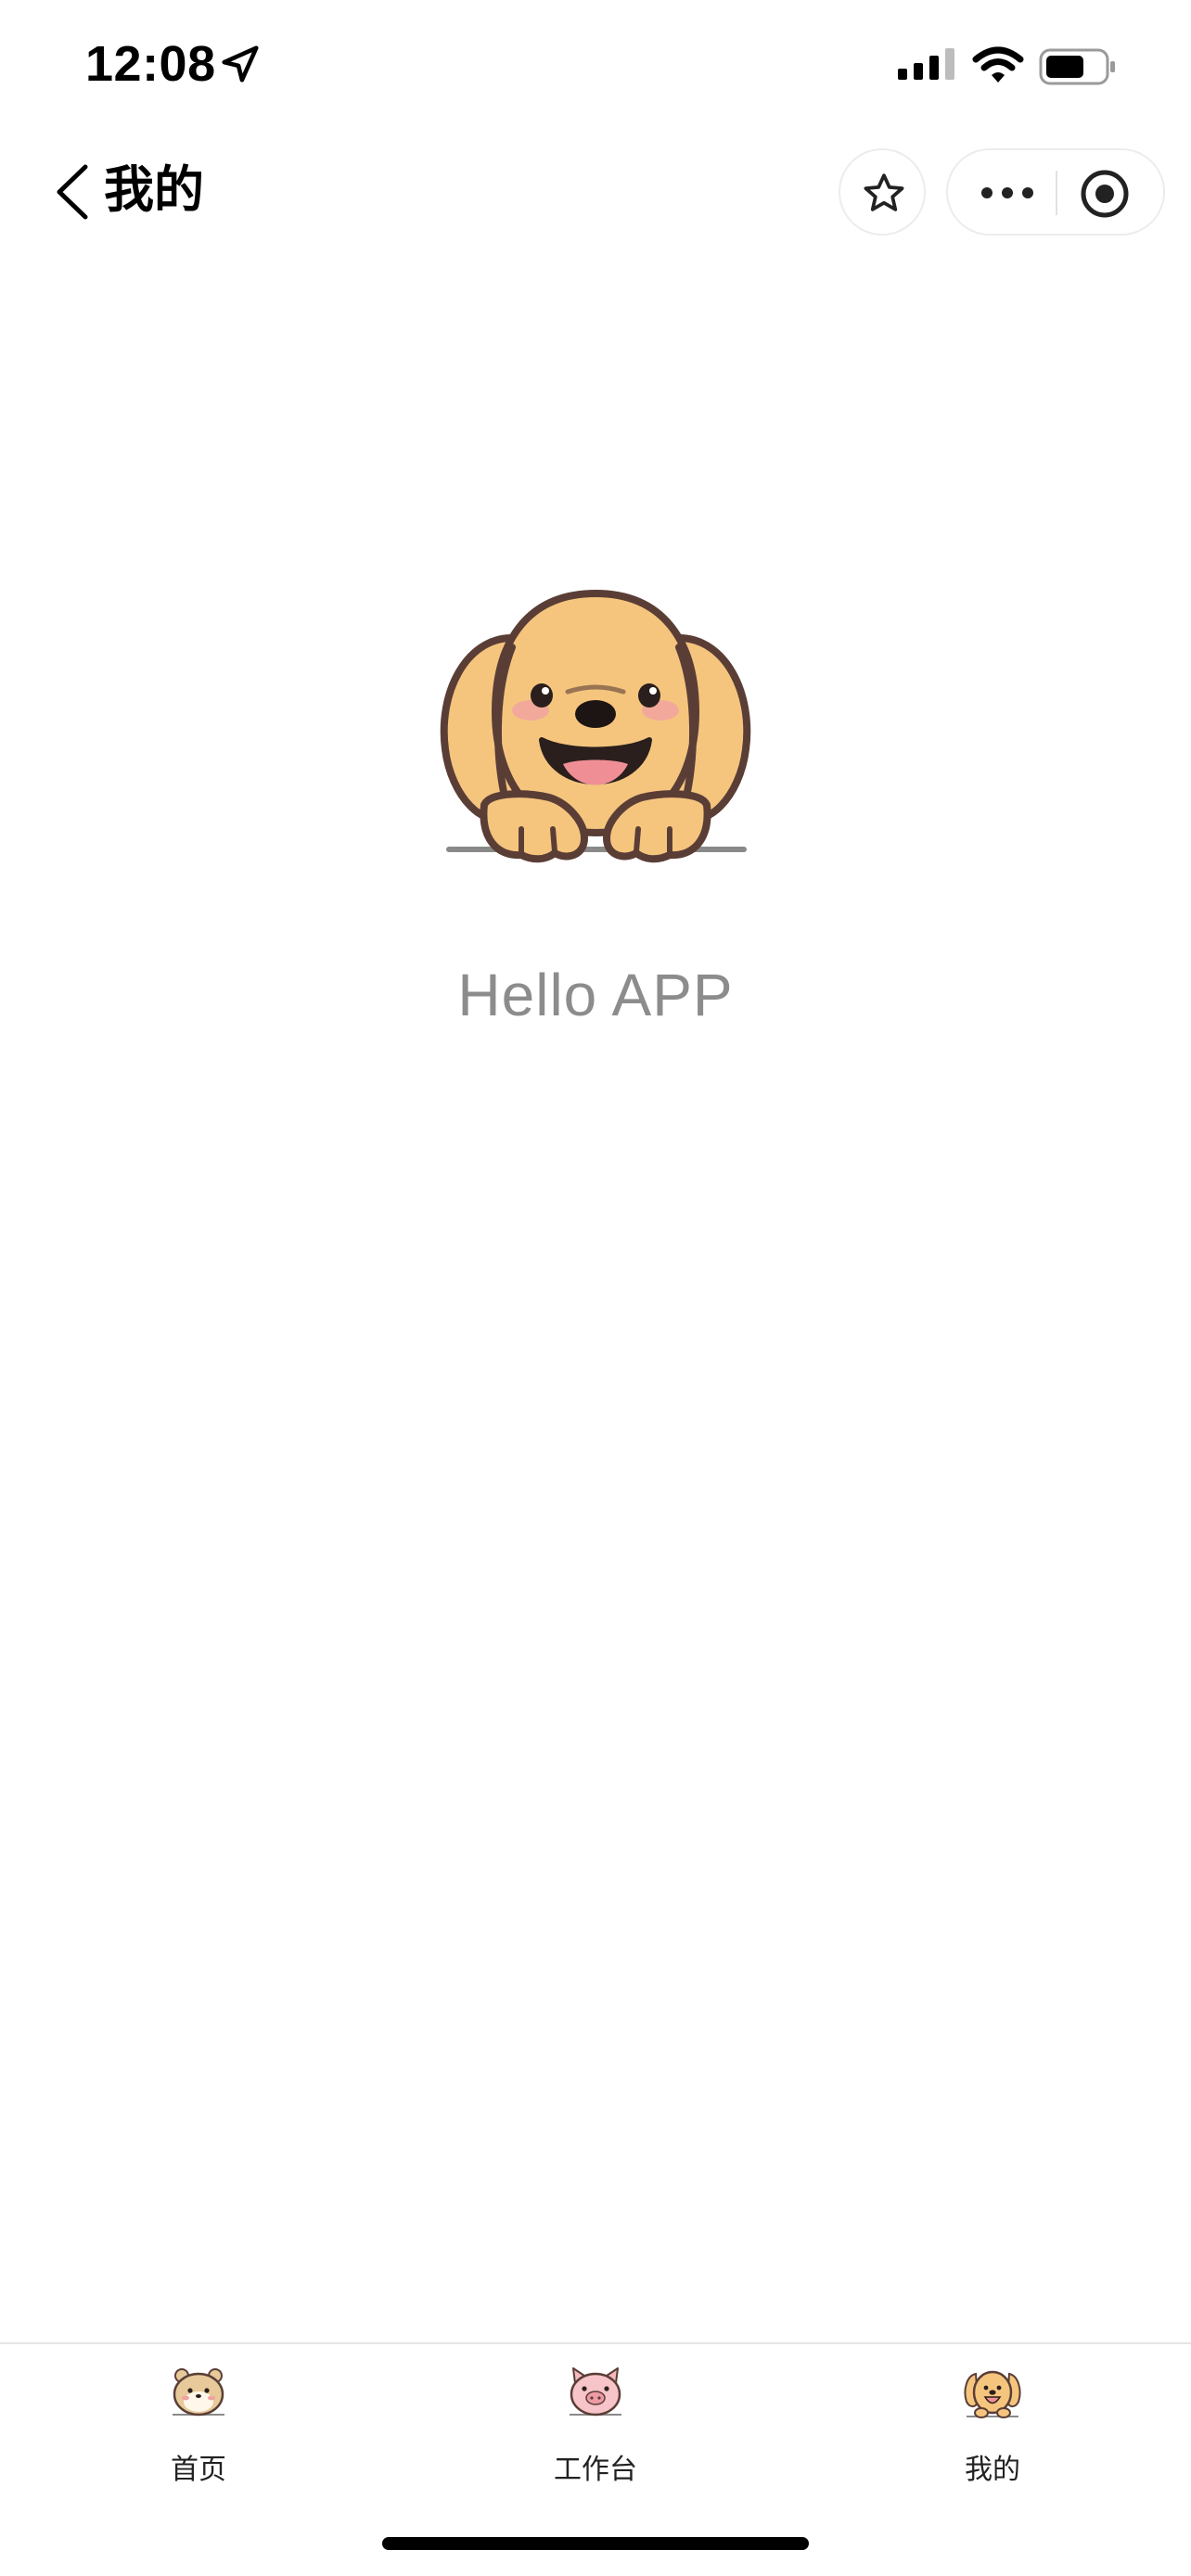 This screenshot has width=1191, height=2576. Describe the element at coordinates (595, 2392) in the screenshot. I see `piglet-icon` at that location.